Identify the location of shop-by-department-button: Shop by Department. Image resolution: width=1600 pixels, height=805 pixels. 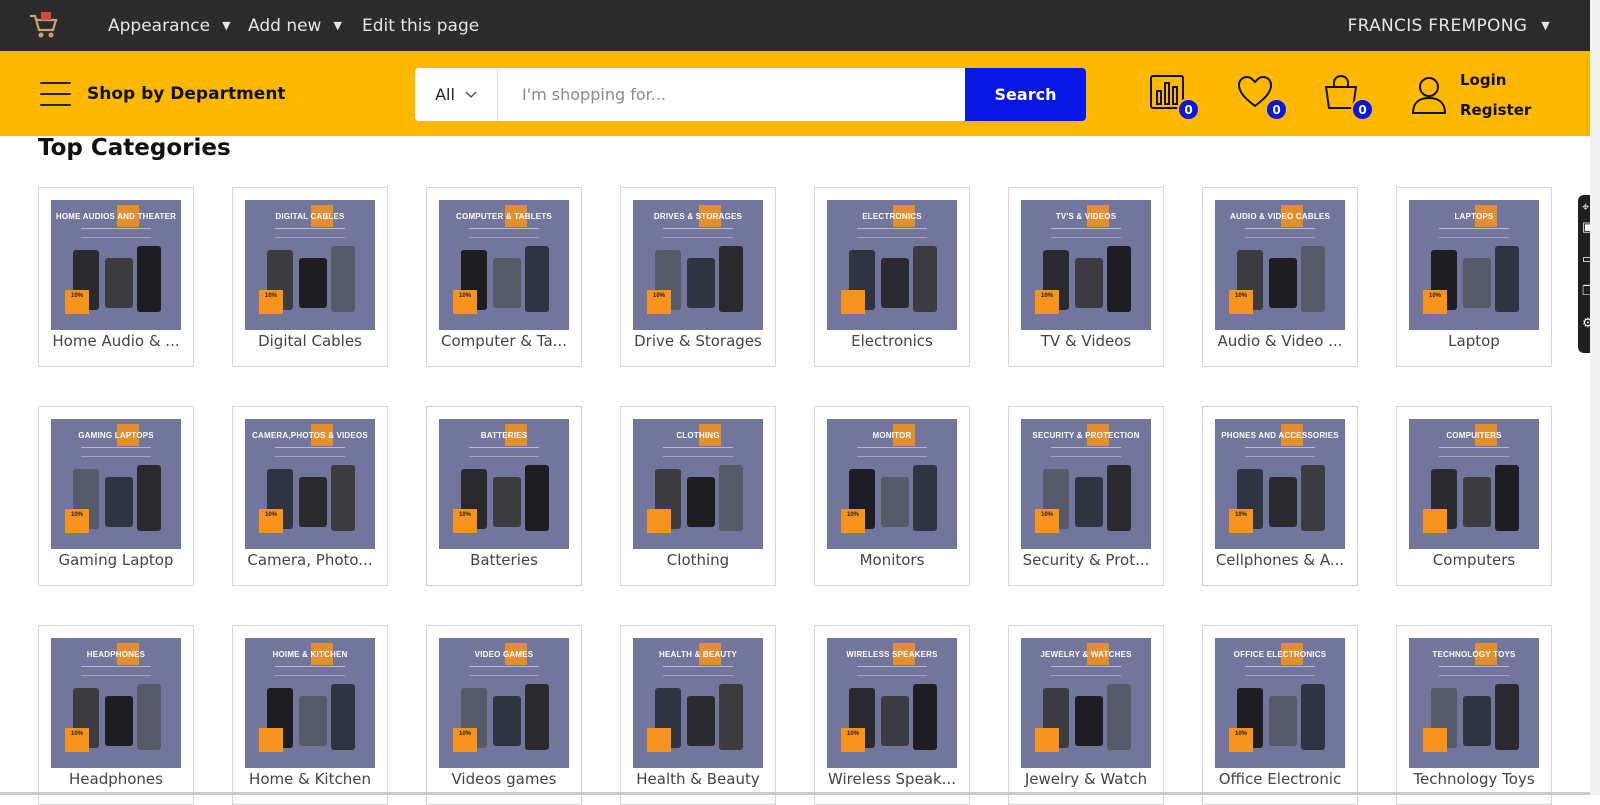
(163, 93).